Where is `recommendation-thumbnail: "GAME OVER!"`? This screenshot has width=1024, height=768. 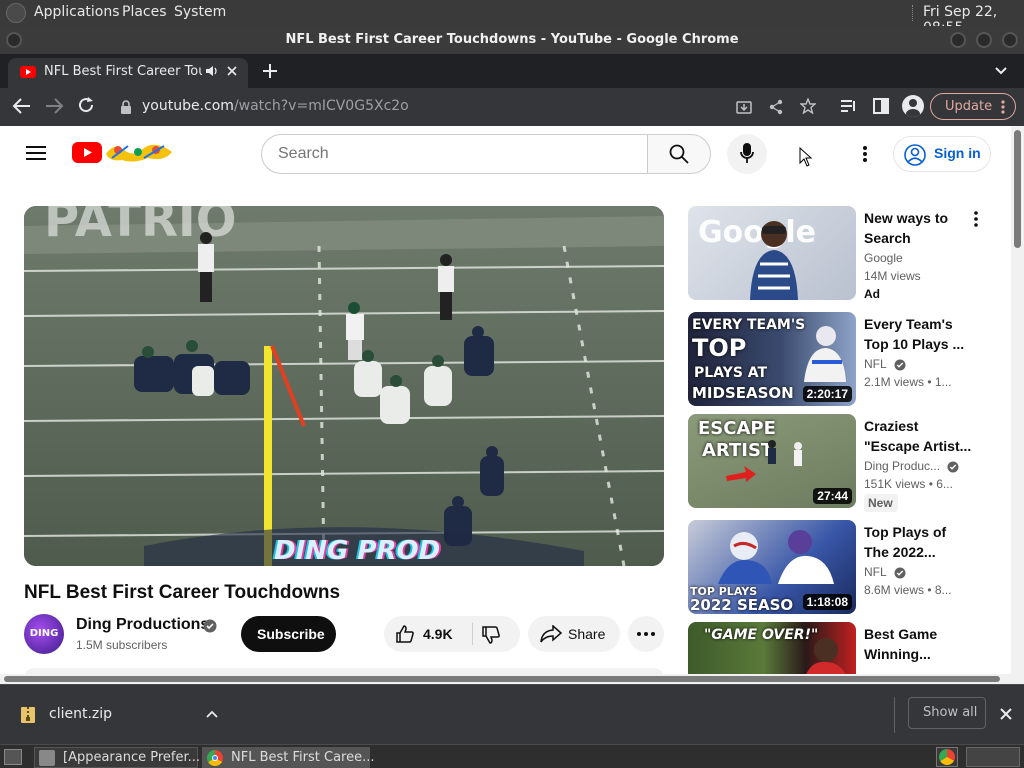 recommendation-thumbnail: "GAME OVER!" is located at coordinates (772, 648).